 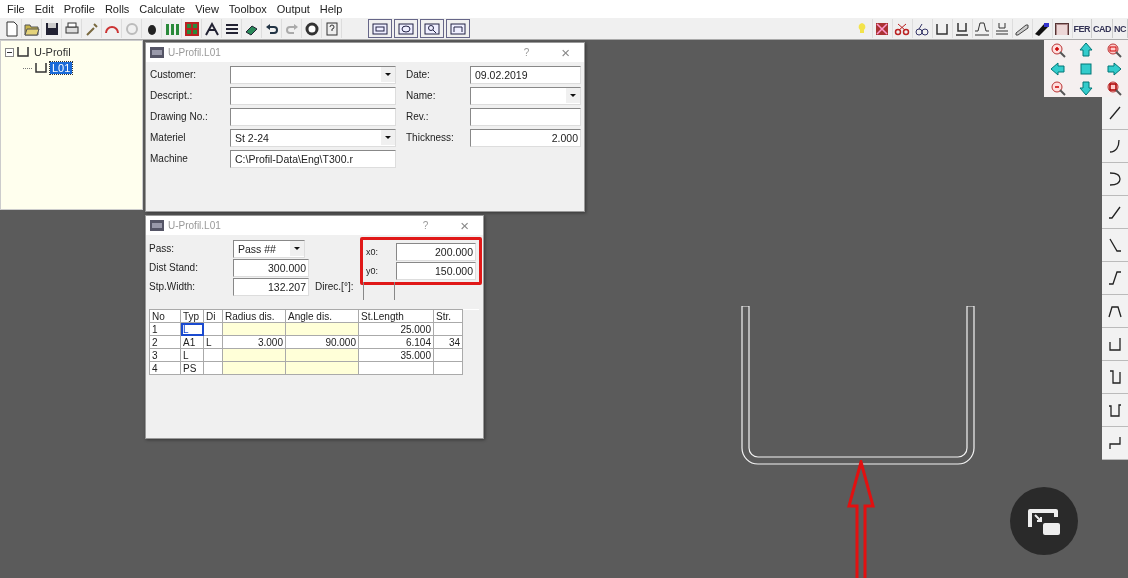 What do you see at coordinates (293, 9) in the screenshot?
I see `menu-item: Output` at bounding box center [293, 9].